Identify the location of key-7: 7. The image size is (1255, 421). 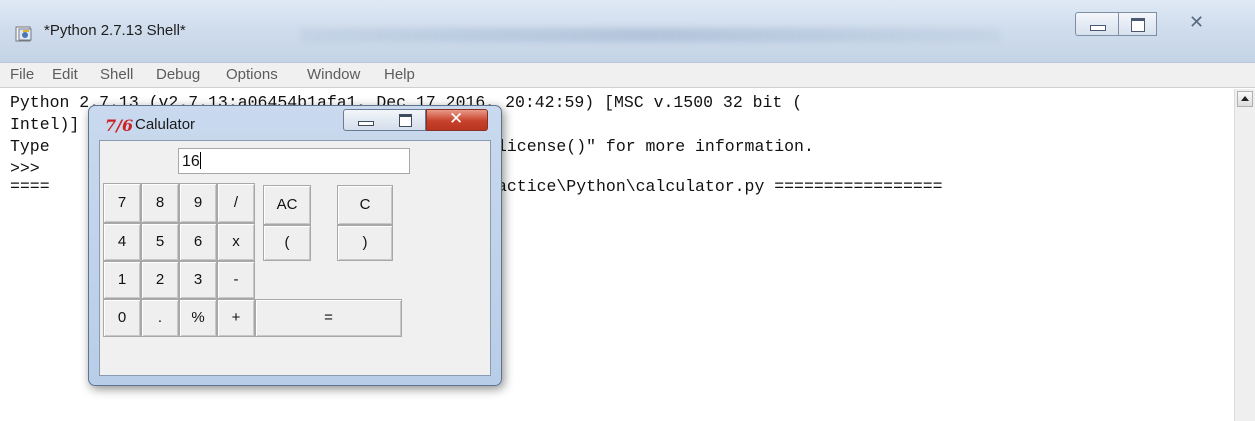
(122, 203).